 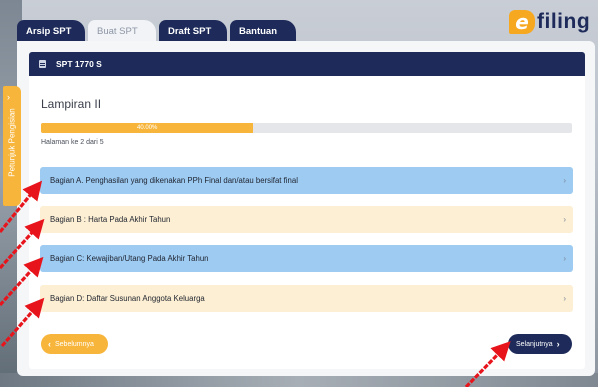 I want to click on efiling-logo: e filing, so click(x=549, y=22).